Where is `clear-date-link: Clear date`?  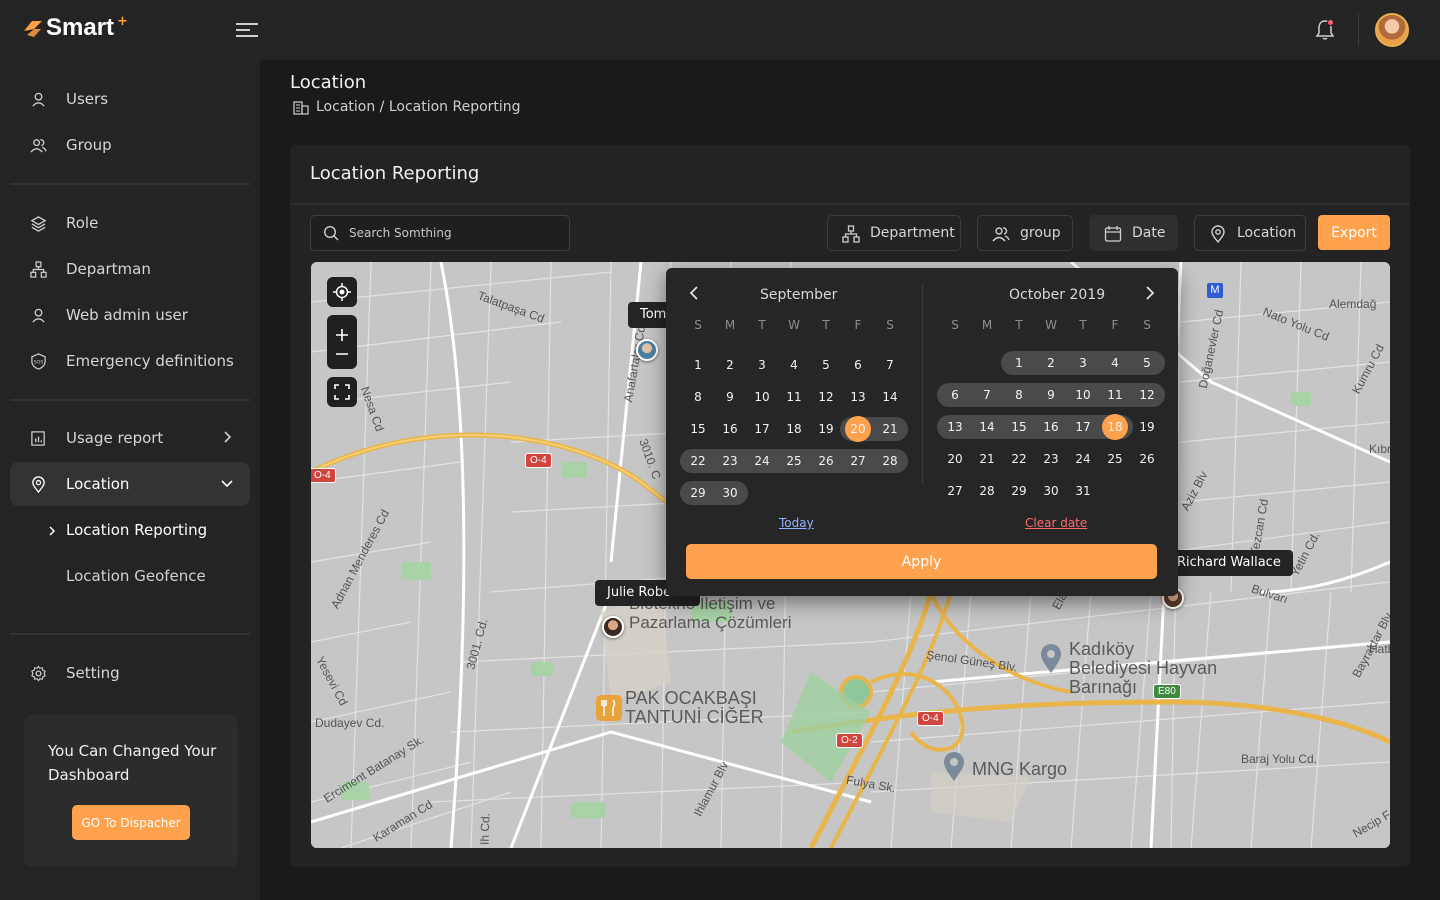
clear-date-link: Clear date is located at coordinates (1056, 523).